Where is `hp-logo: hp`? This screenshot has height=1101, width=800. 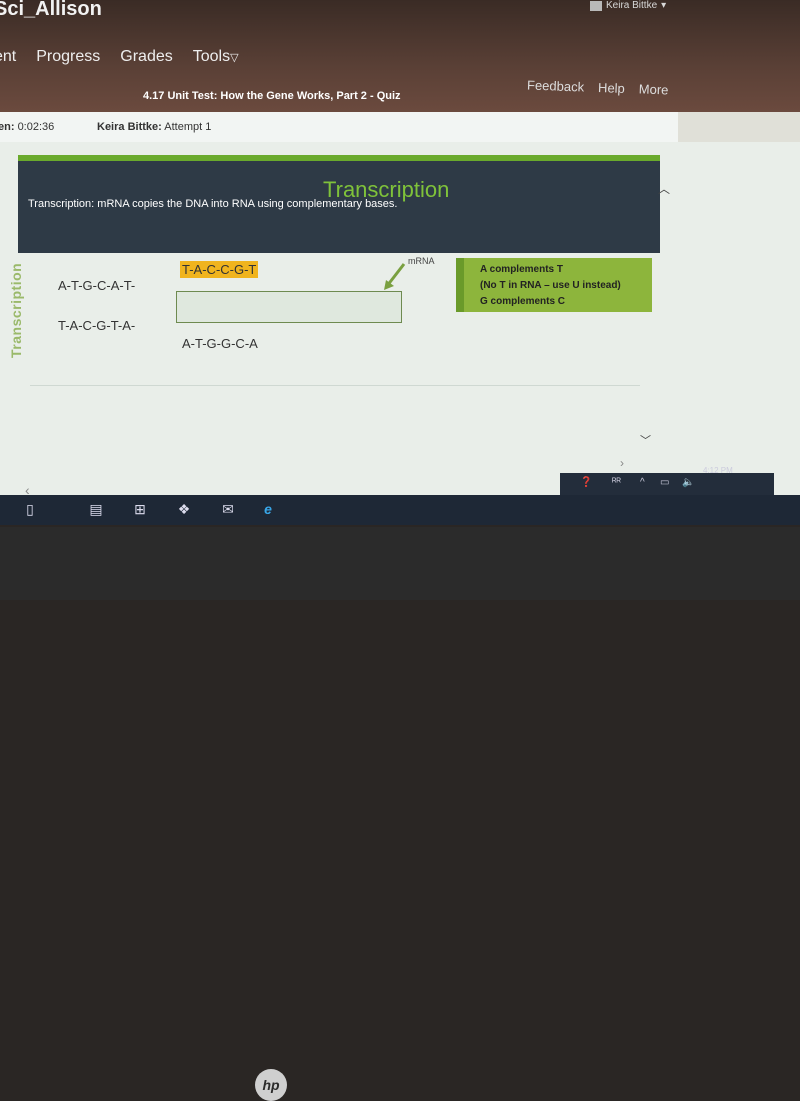 hp-logo: hp is located at coordinates (271, 1085).